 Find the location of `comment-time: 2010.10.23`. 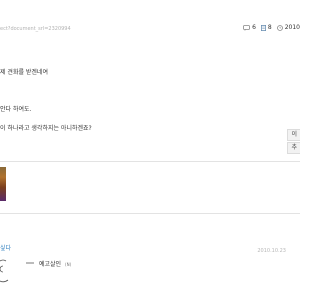

comment-time: 2010.10.23 is located at coordinates (271, 251).